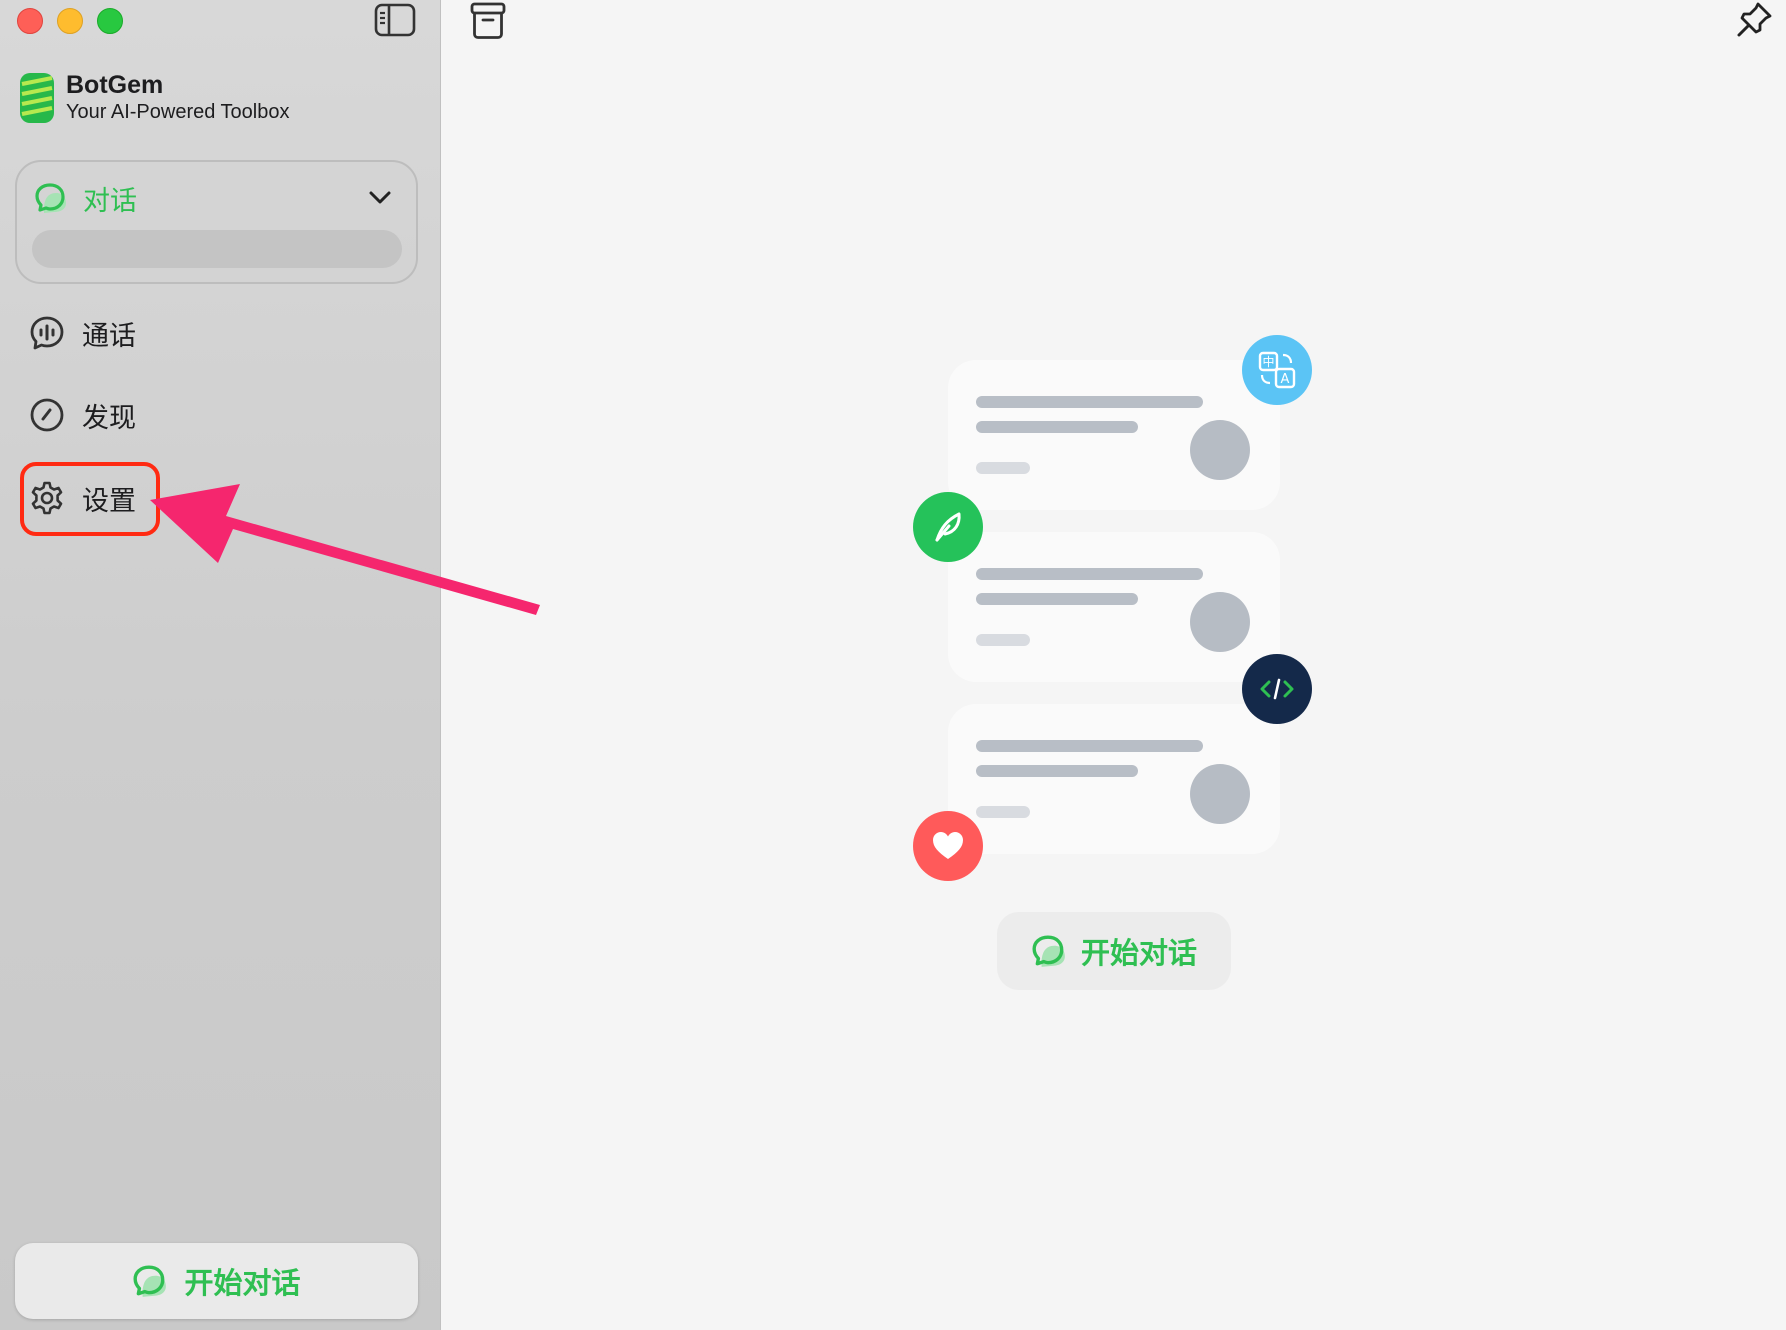 The height and width of the screenshot is (1330, 1786). Describe the element at coordinates (110, 201) in the screenshot. I see `chat-section-label: 对话` at that location.